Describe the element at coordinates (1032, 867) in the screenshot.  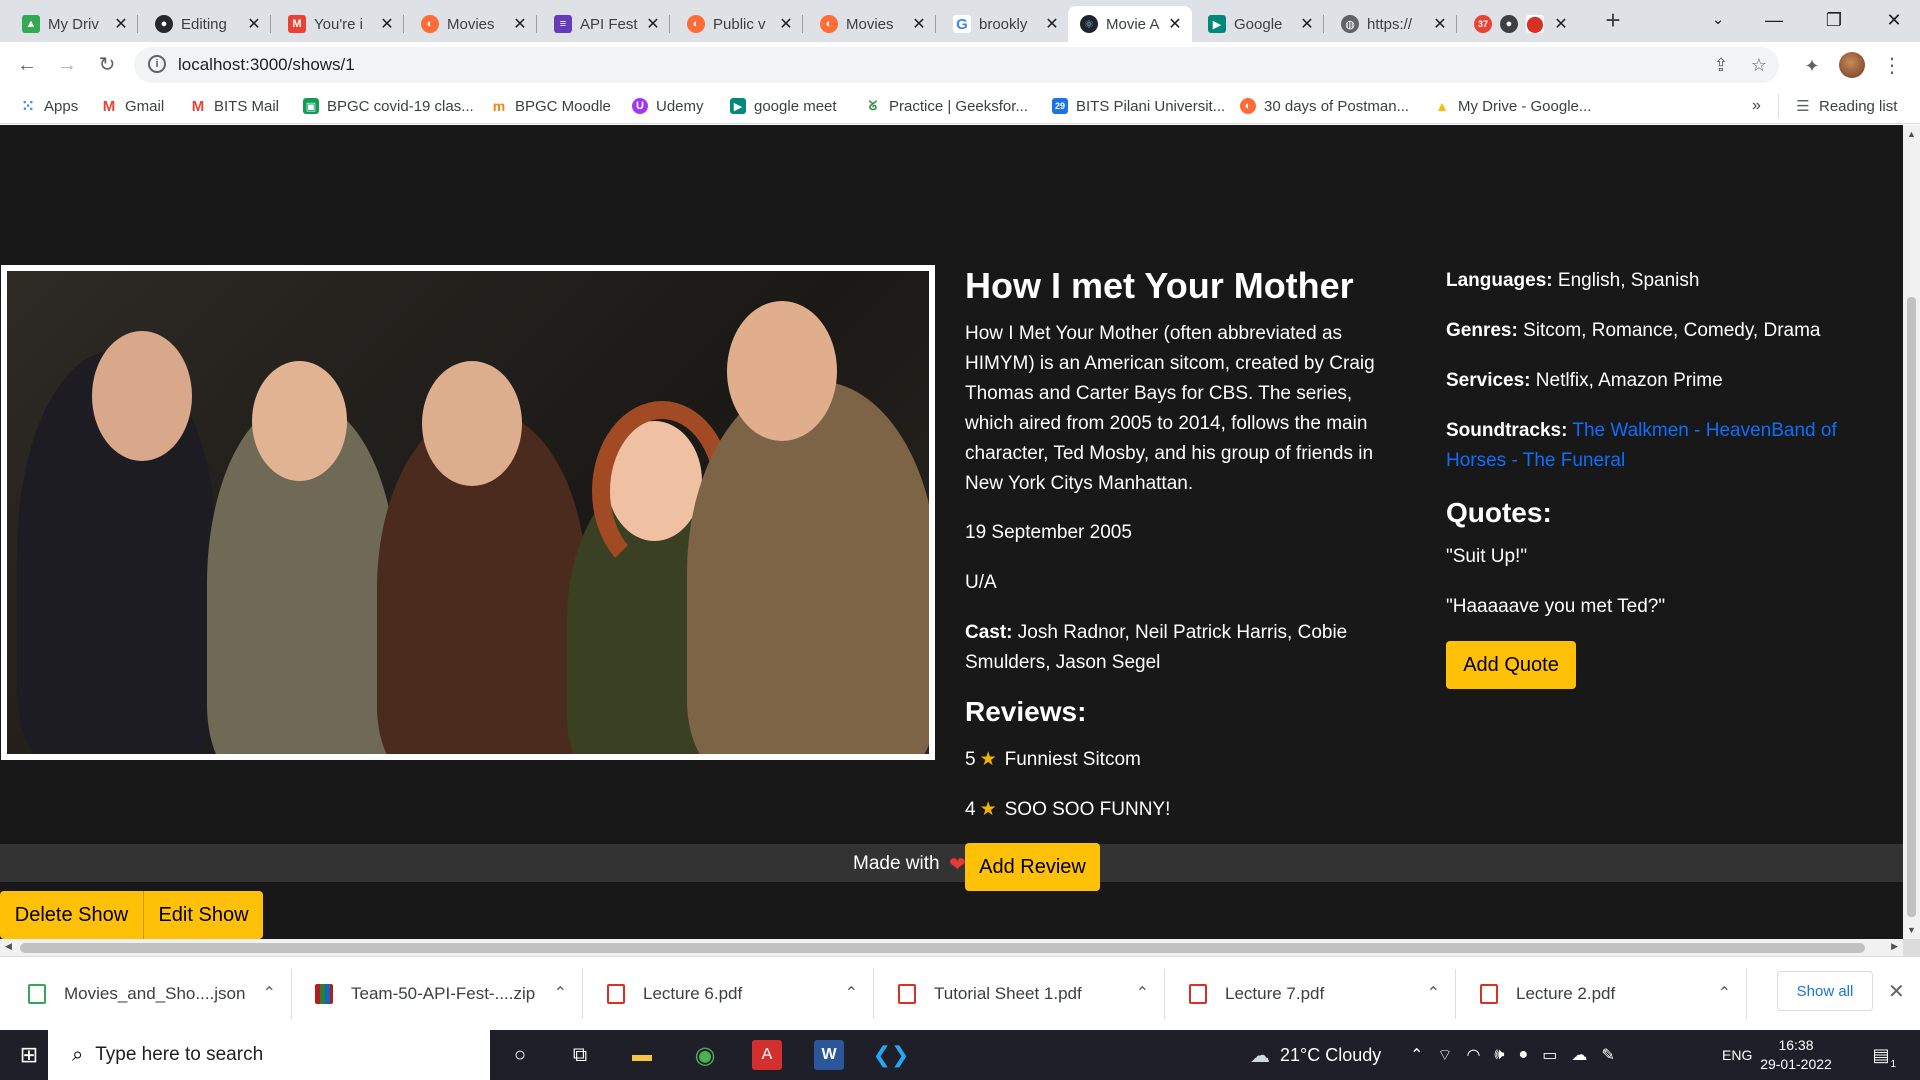
I see `add-review-button: Add Review` at that location.